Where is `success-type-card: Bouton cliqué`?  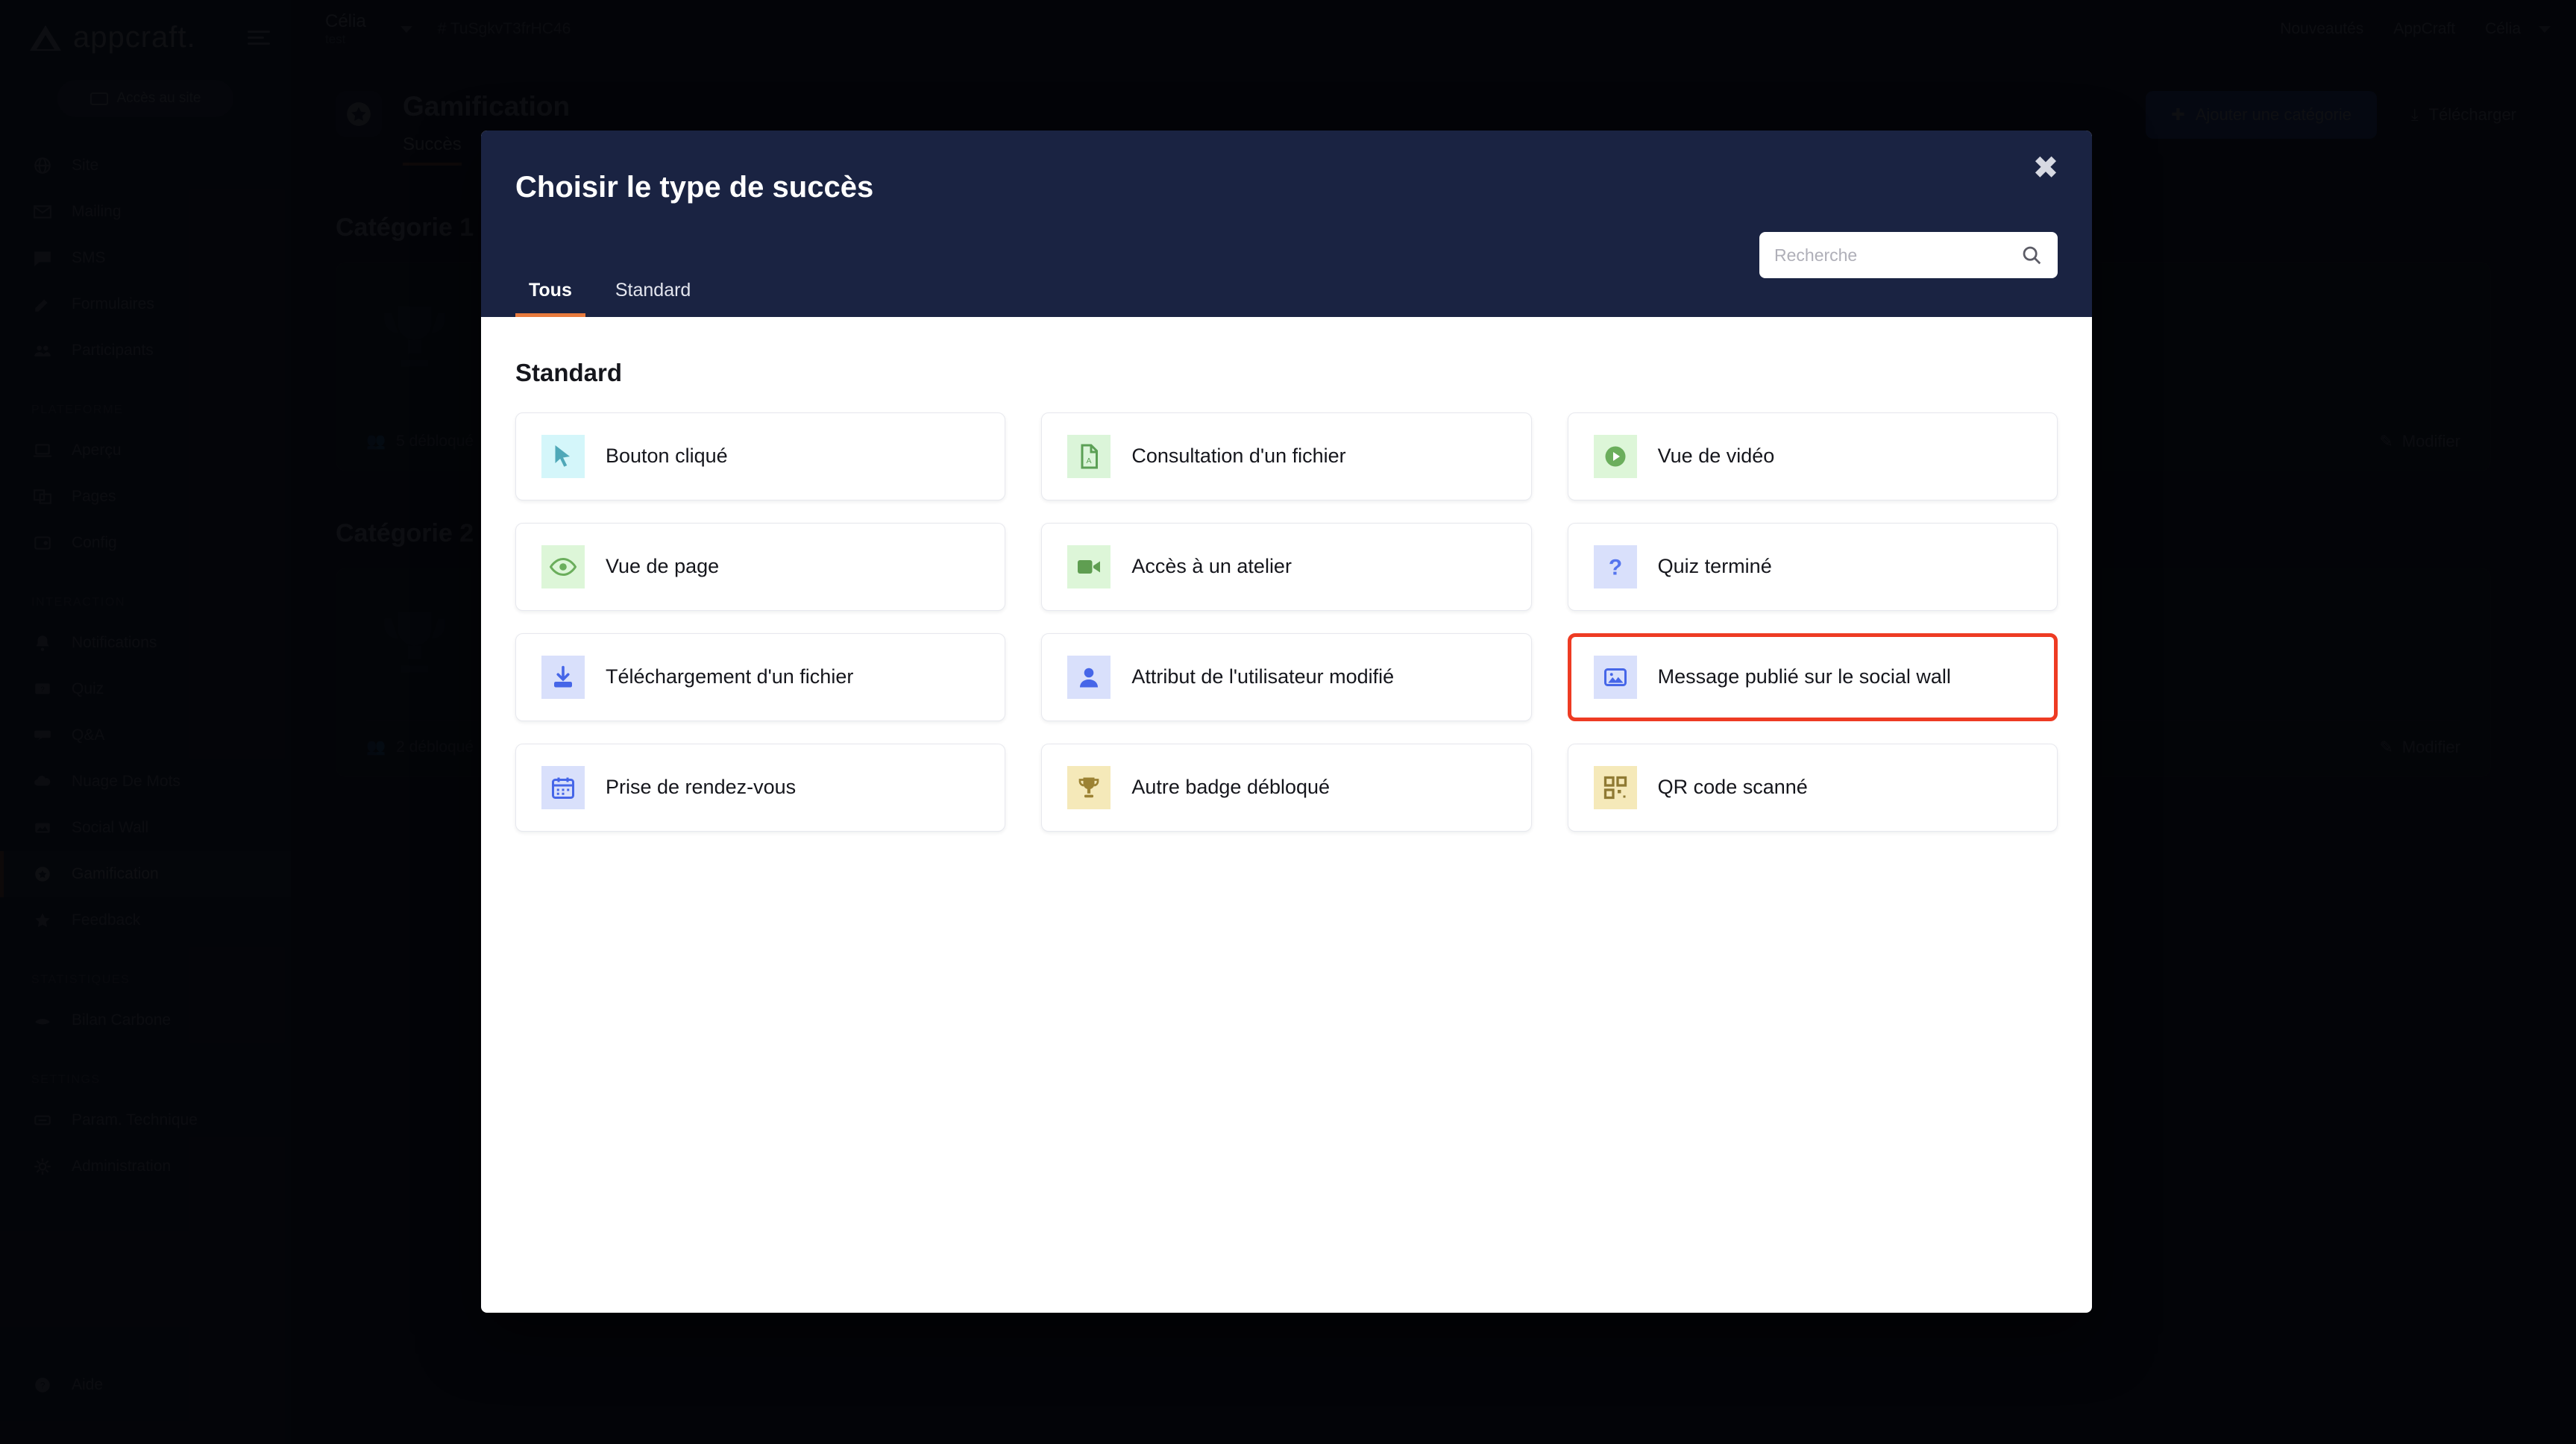 success-type-card: Bouton cliqué is located at coordinates (761, 456).